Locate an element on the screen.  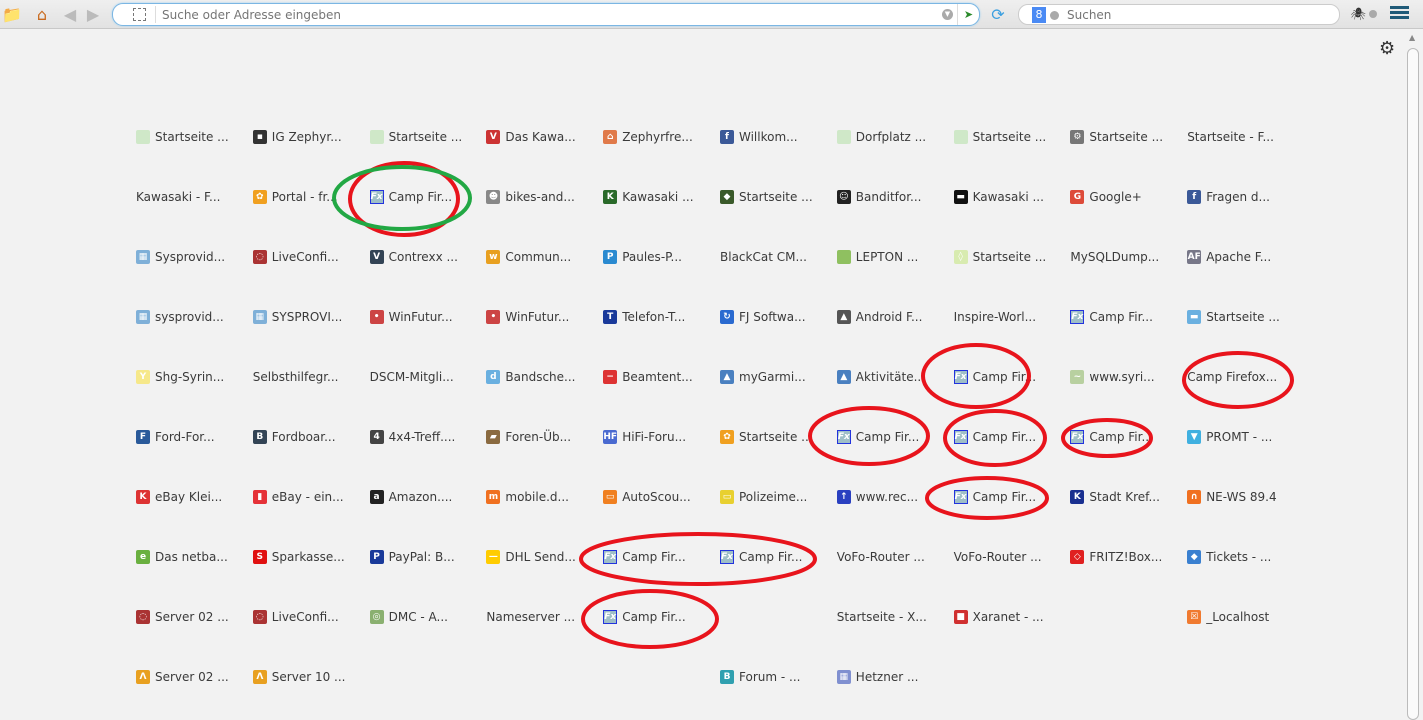
vertical-scrollbar: ▲ is located at coordinates (1414, 375).